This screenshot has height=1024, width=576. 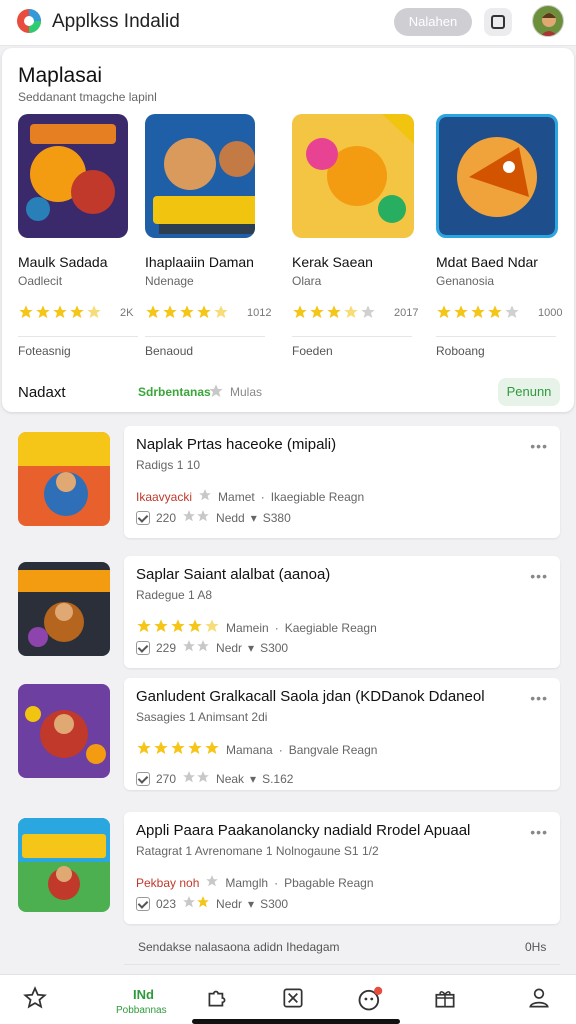 I want to click on puzzle-icon, so click(x=219, y=1000).